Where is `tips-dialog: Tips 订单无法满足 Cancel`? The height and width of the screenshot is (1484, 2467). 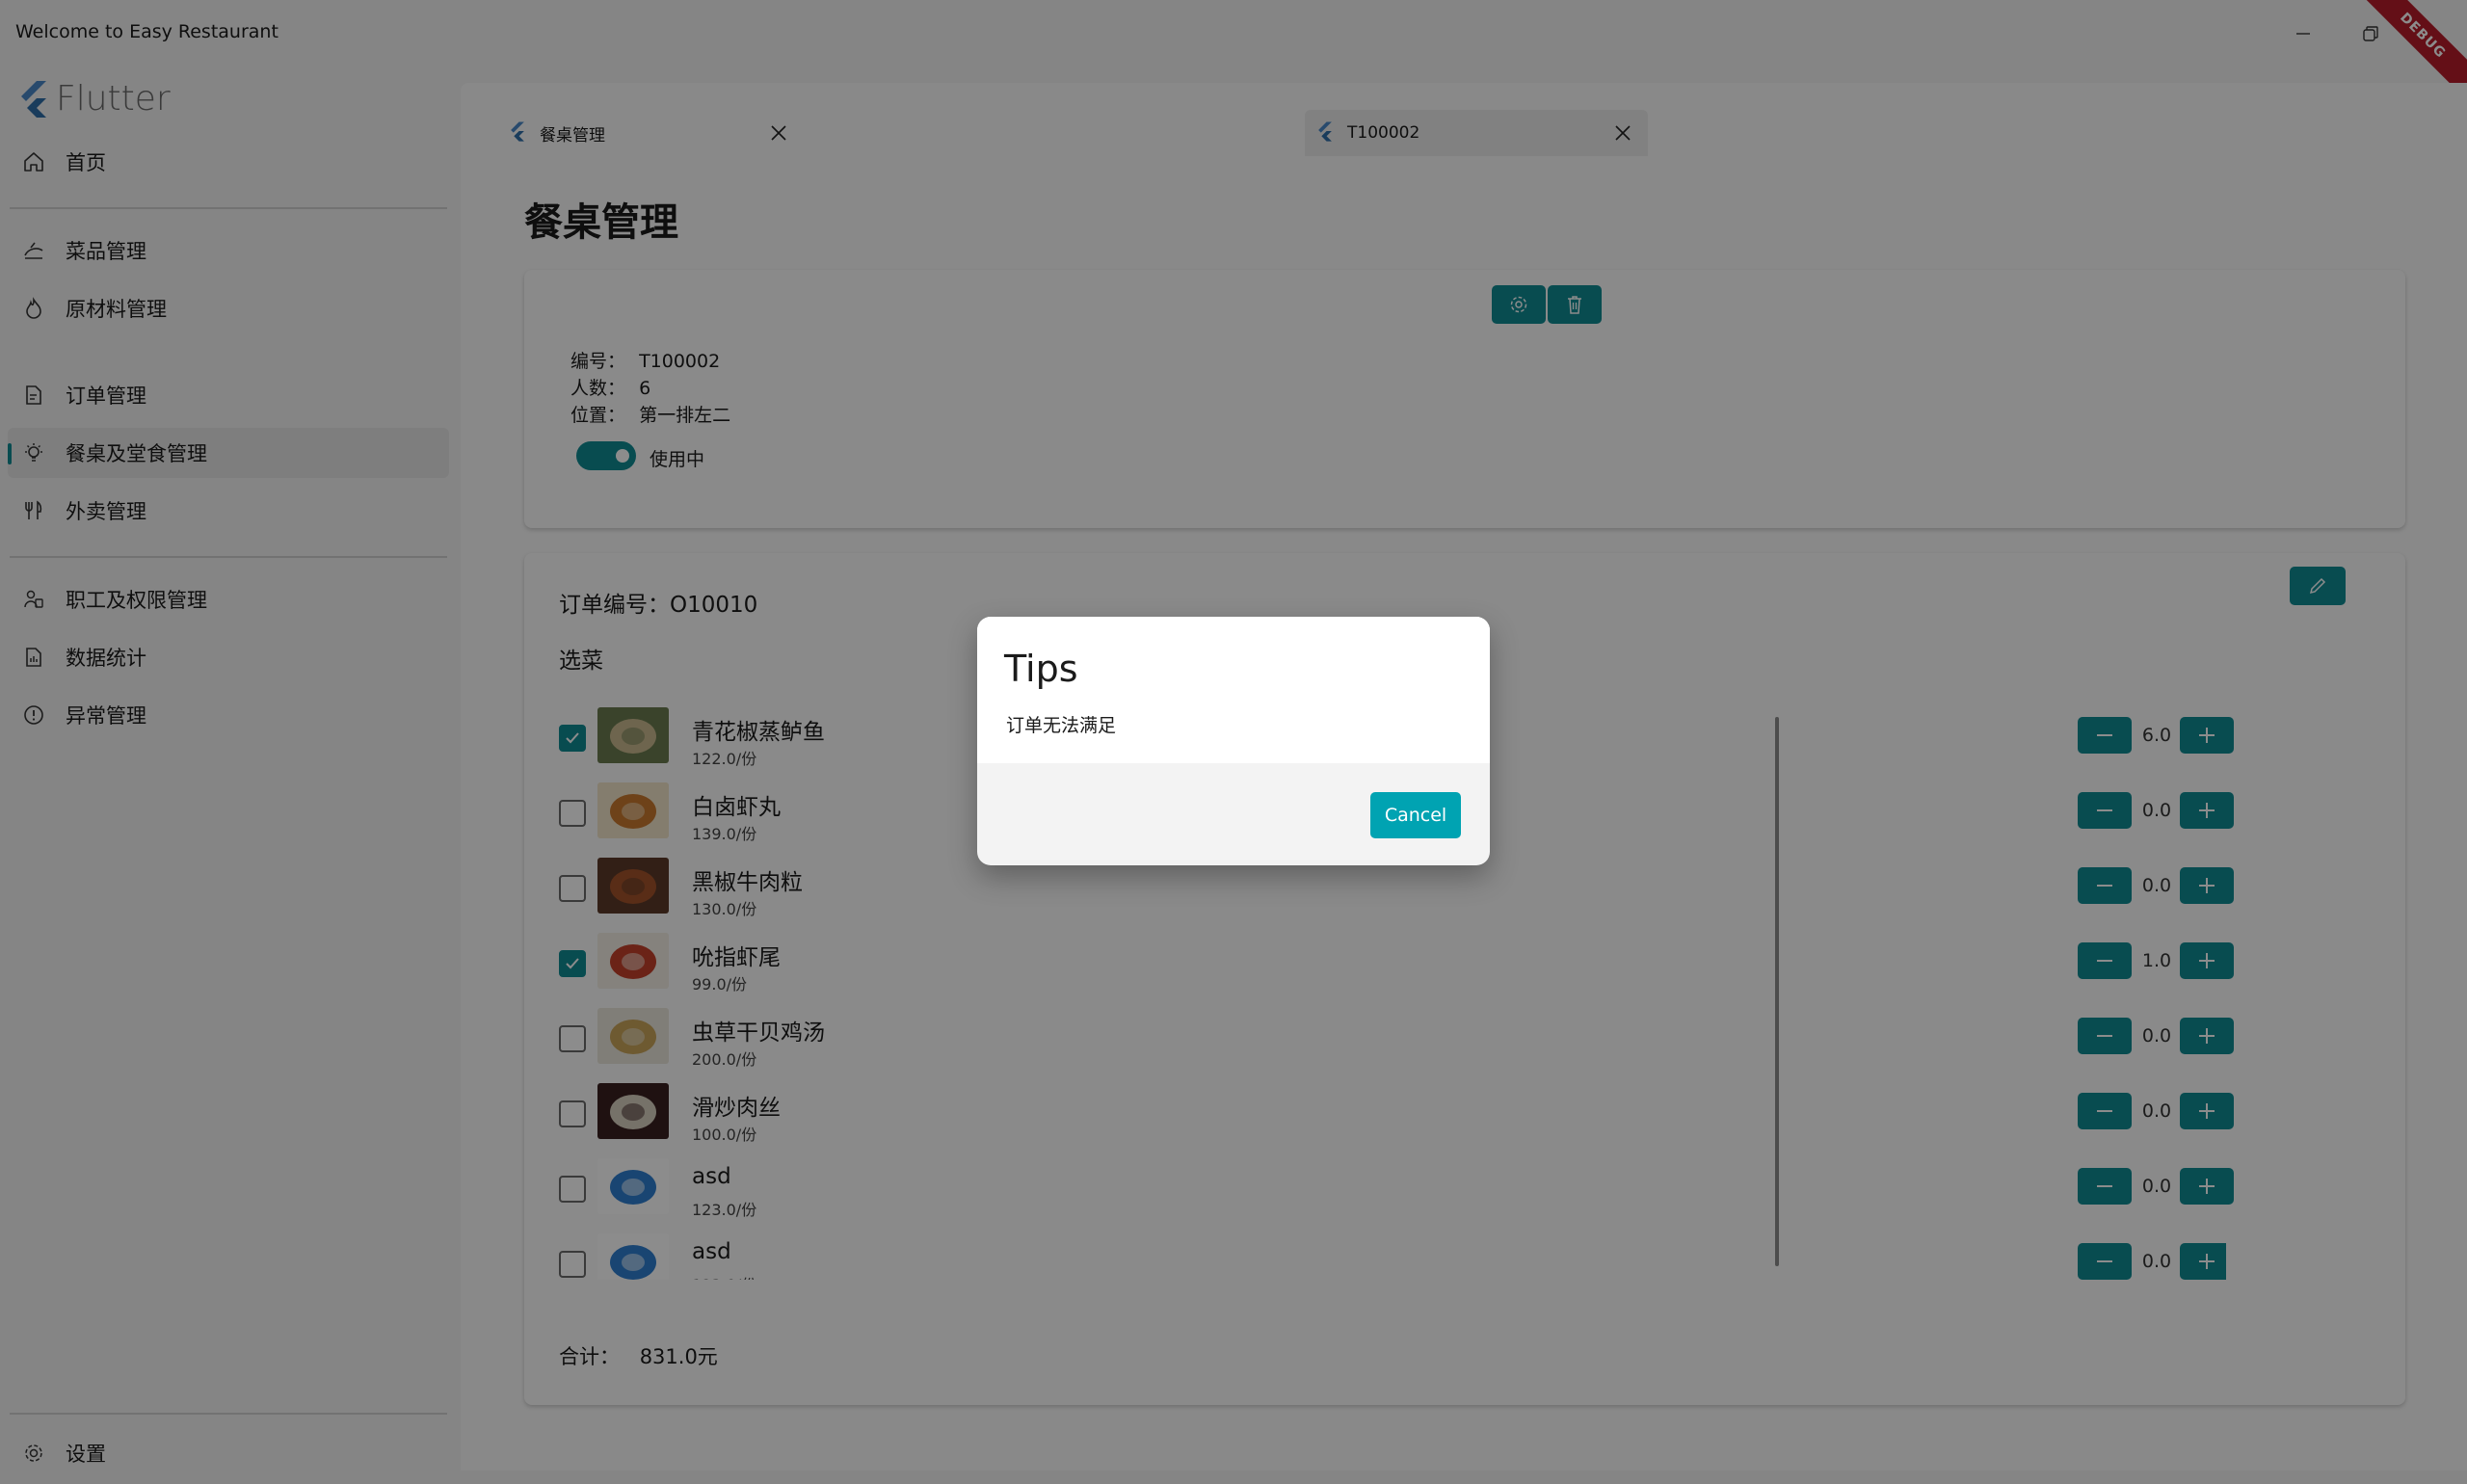 tips-dialog: Tips 订单无法满足 Cancel is located at coordinates (1233, 741).